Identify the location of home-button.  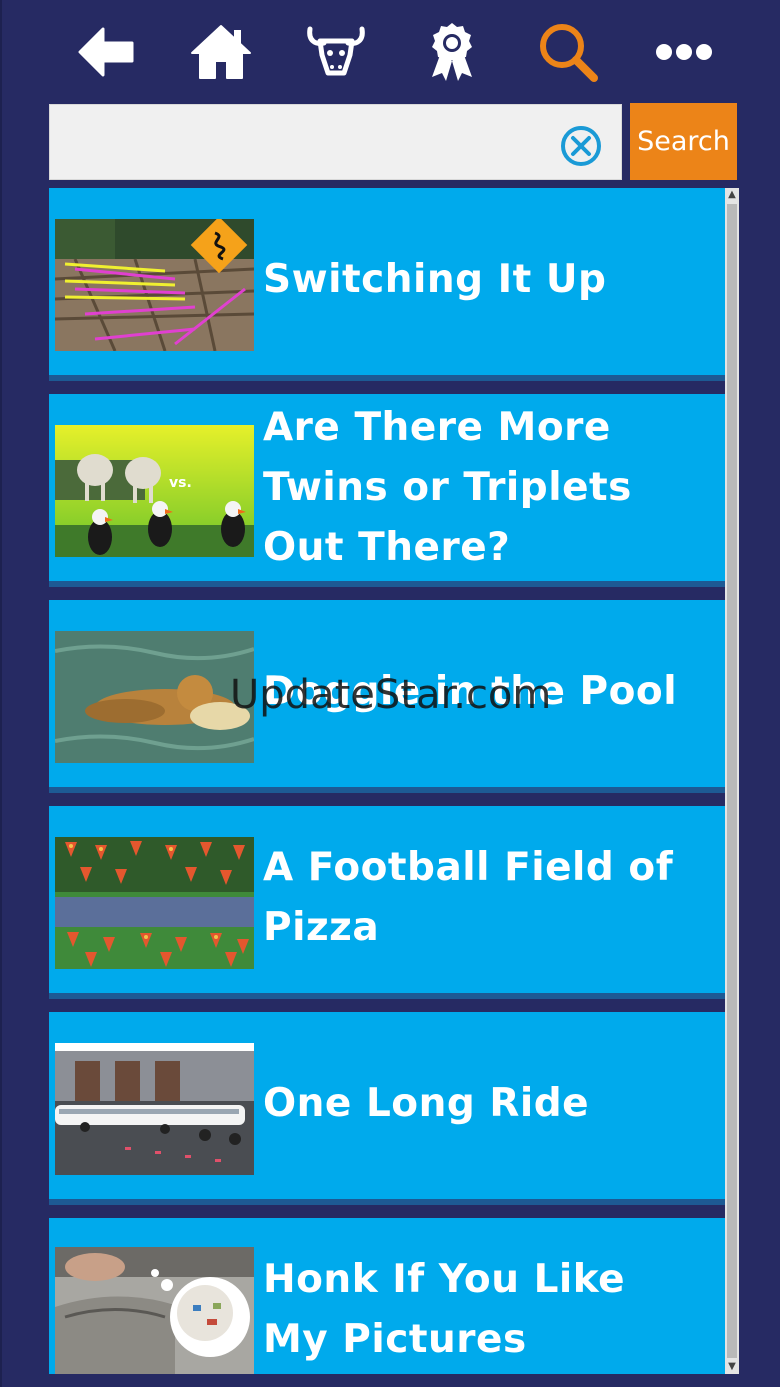
(221, 52).